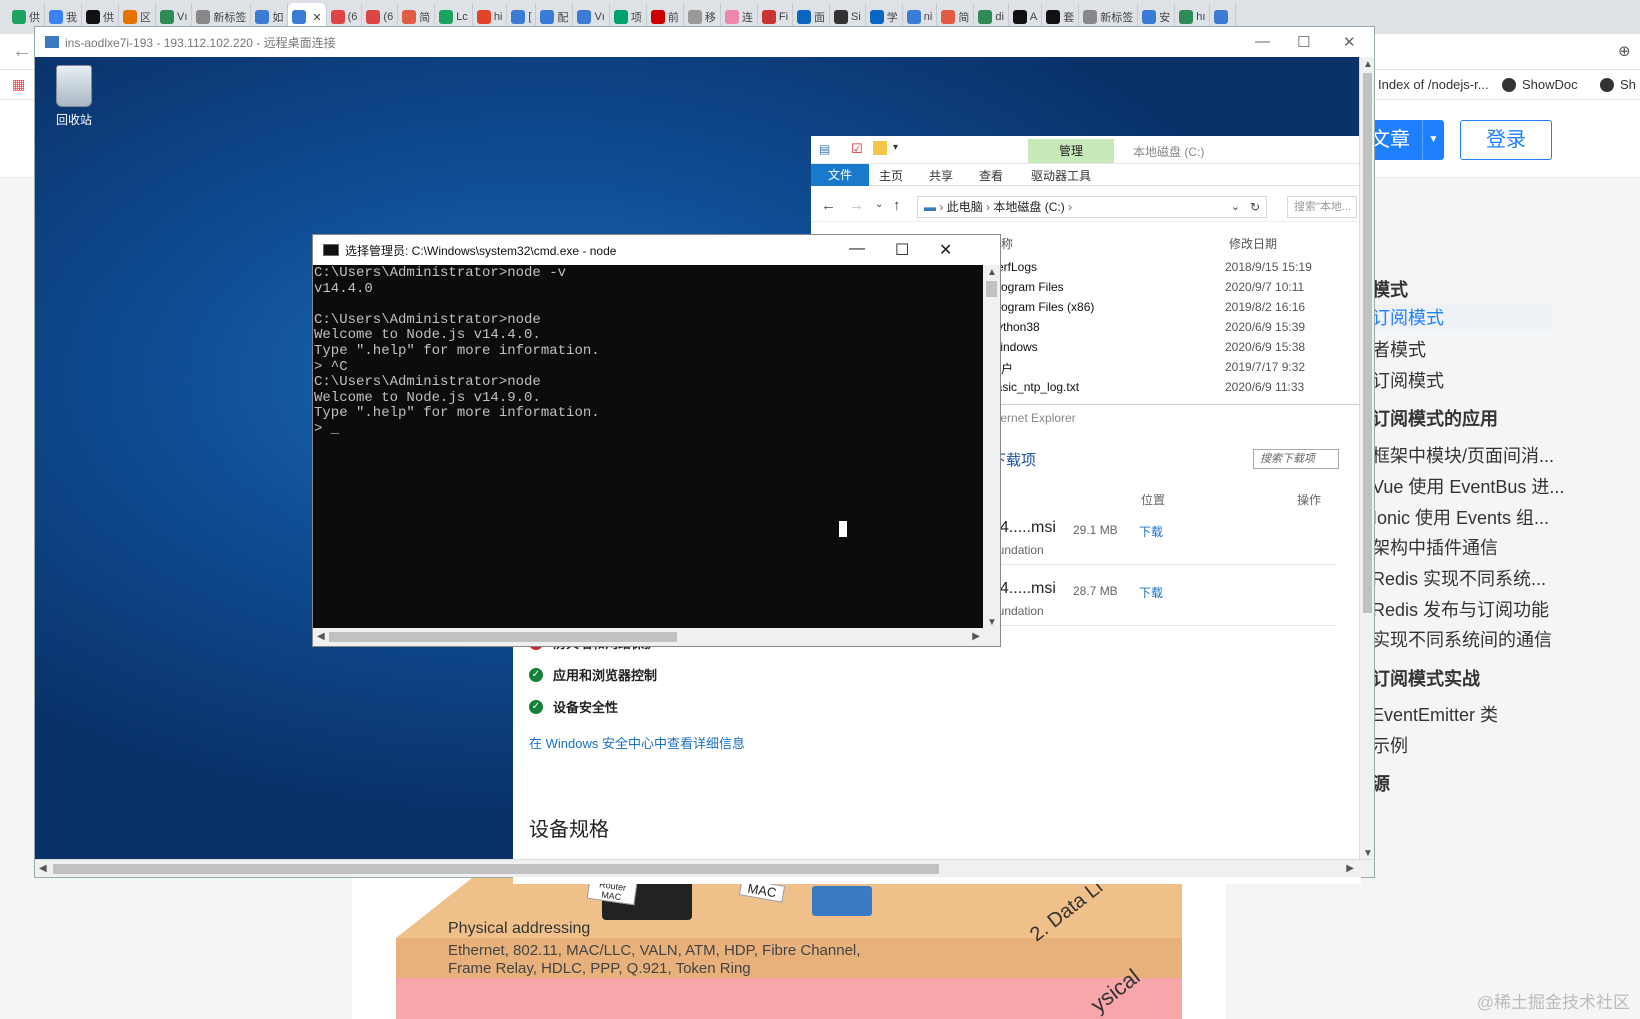 The image size is (1640, 1019). I want to click on recycle-bin: 回收站, so click(74, 96).